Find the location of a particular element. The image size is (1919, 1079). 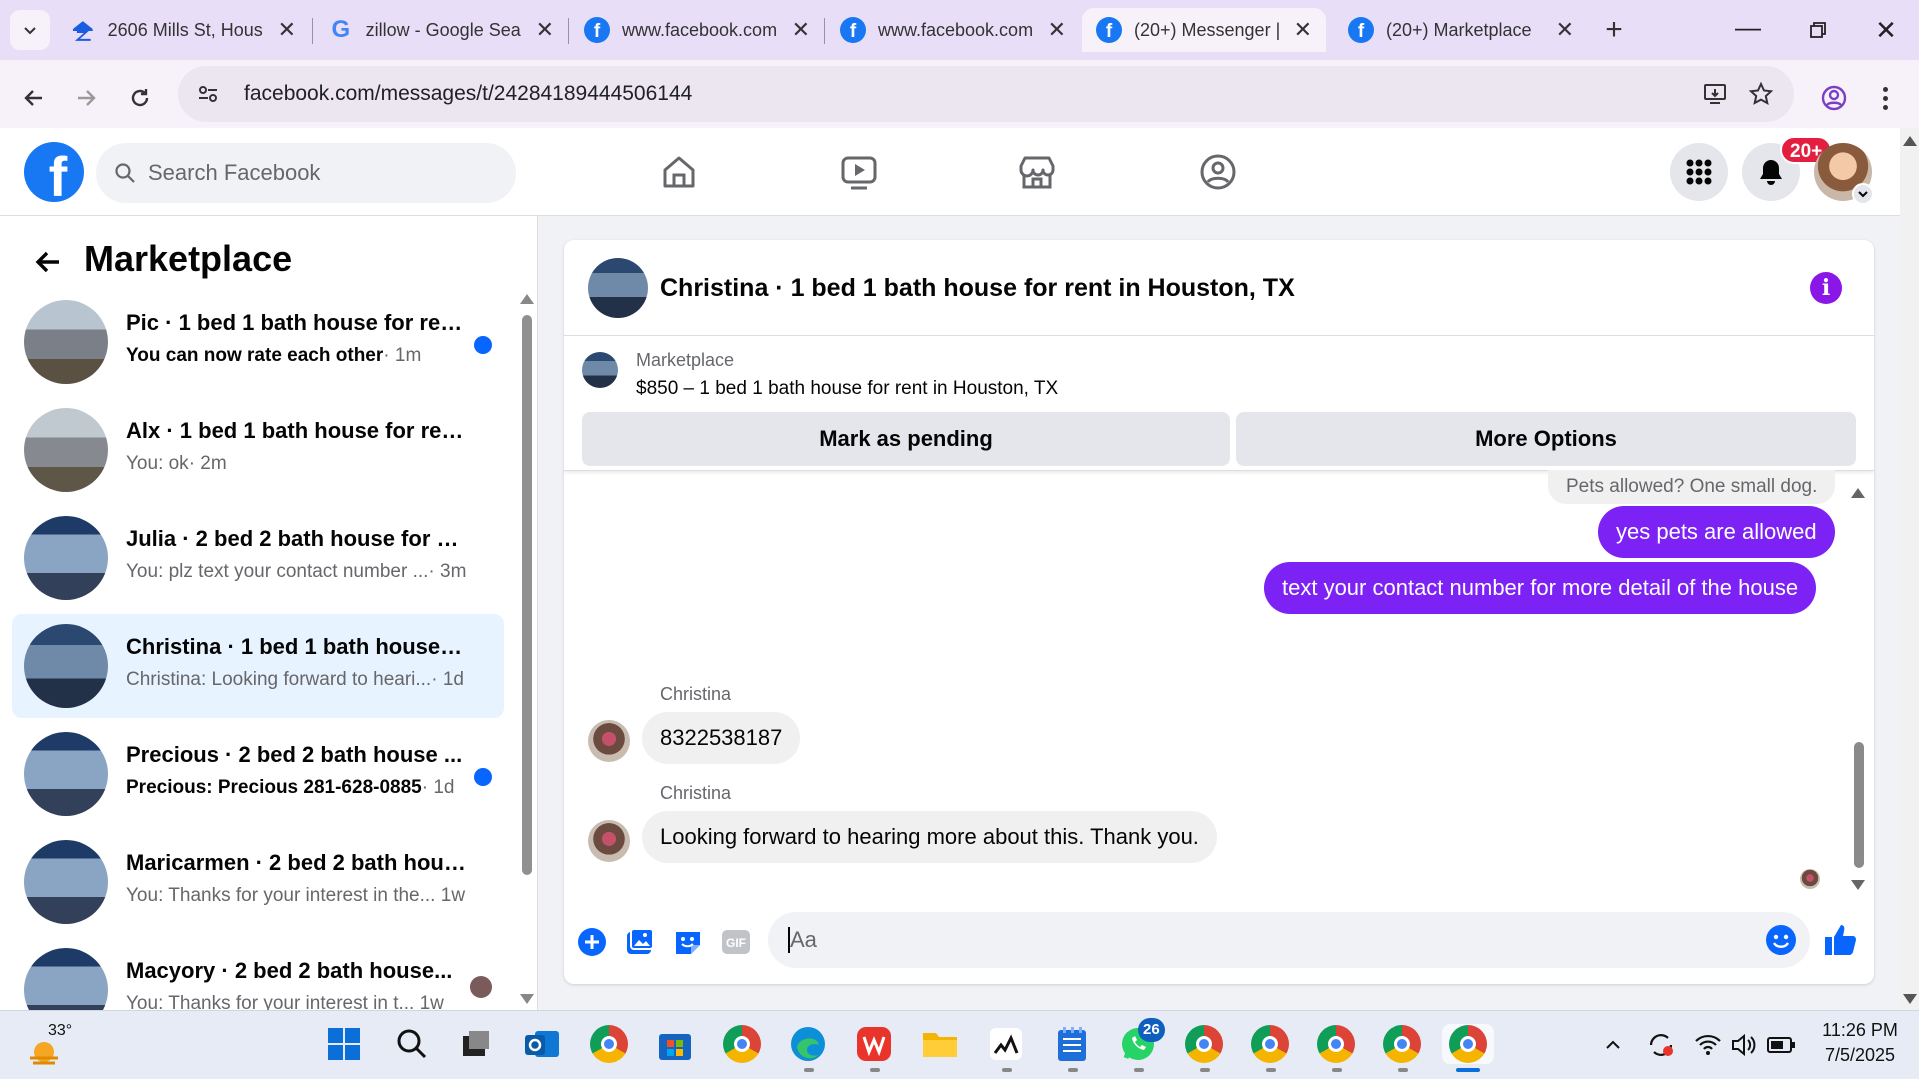

wifi-tray-icon is located at coordinates (1708, 1045).